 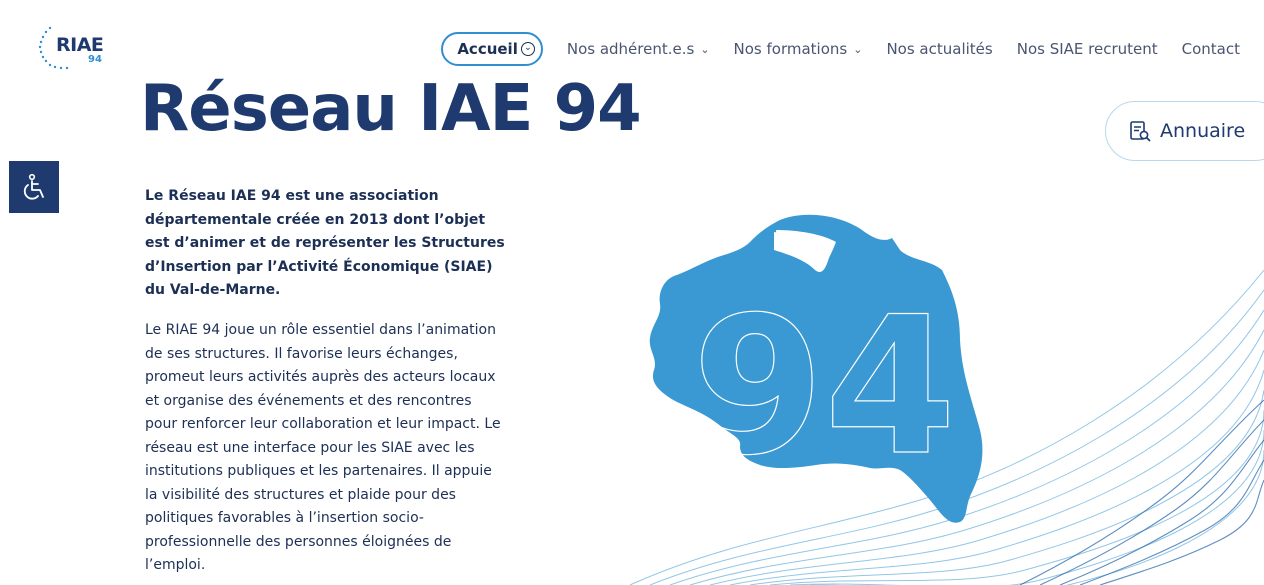 I want to click on nav-label: Accueil, so click(x=487, y=49).